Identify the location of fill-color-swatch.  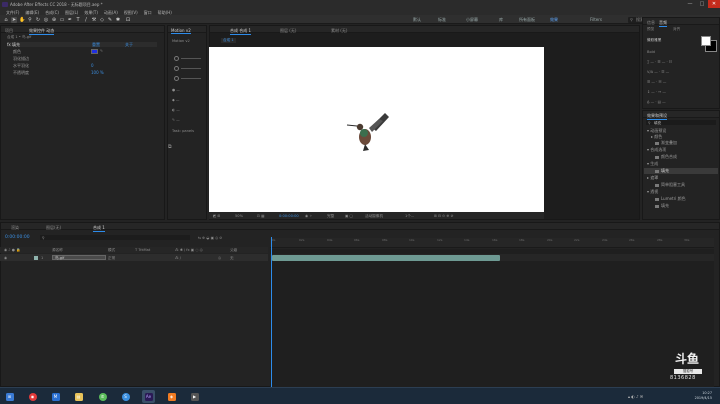
(706, 41).